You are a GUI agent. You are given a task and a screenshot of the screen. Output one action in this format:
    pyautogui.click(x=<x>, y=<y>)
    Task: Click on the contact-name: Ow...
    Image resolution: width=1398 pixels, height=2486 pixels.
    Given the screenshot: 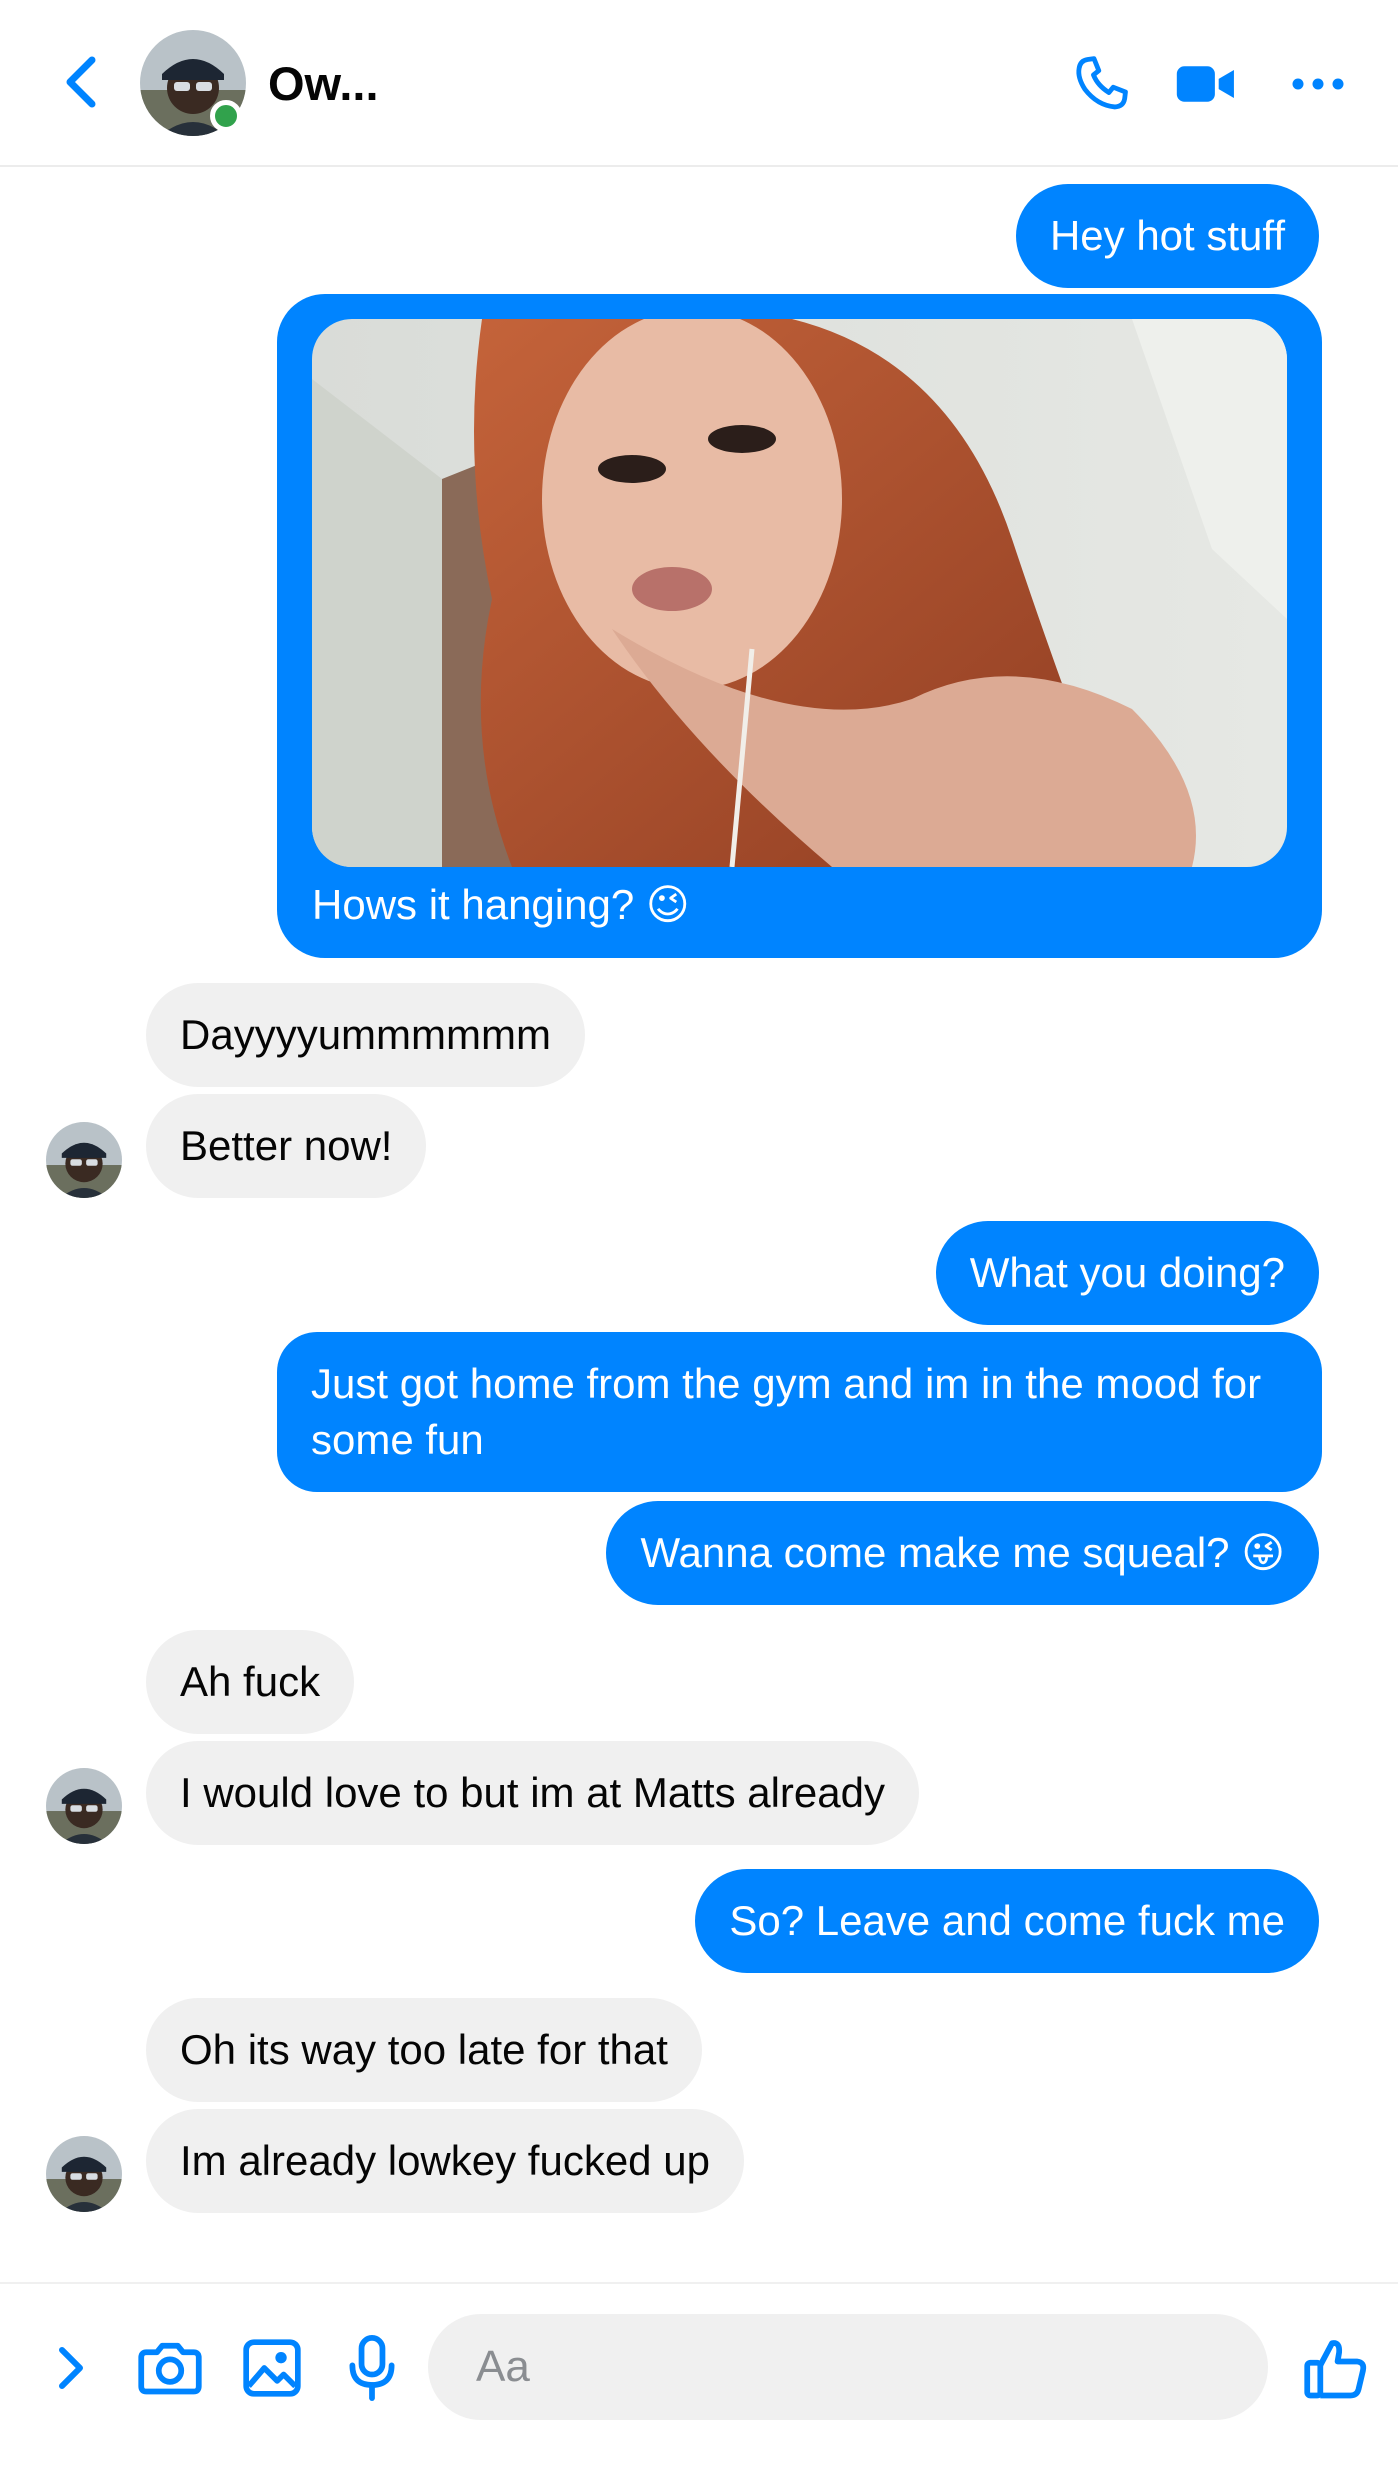 What is the action you would take?
    pyautogui.click(x=323, y=84)
    